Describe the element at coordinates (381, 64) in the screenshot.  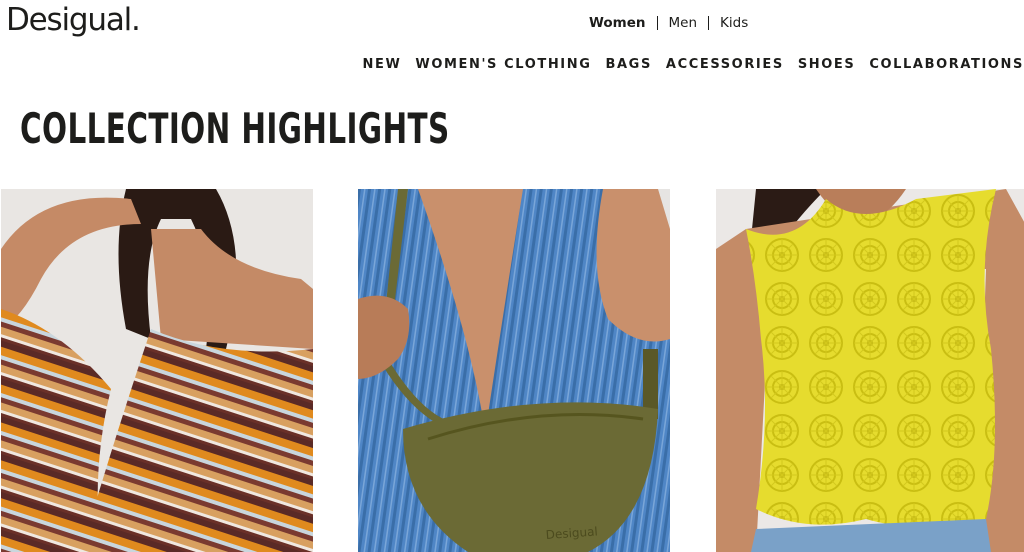
I see `nav-item-new: NEW` at that location.